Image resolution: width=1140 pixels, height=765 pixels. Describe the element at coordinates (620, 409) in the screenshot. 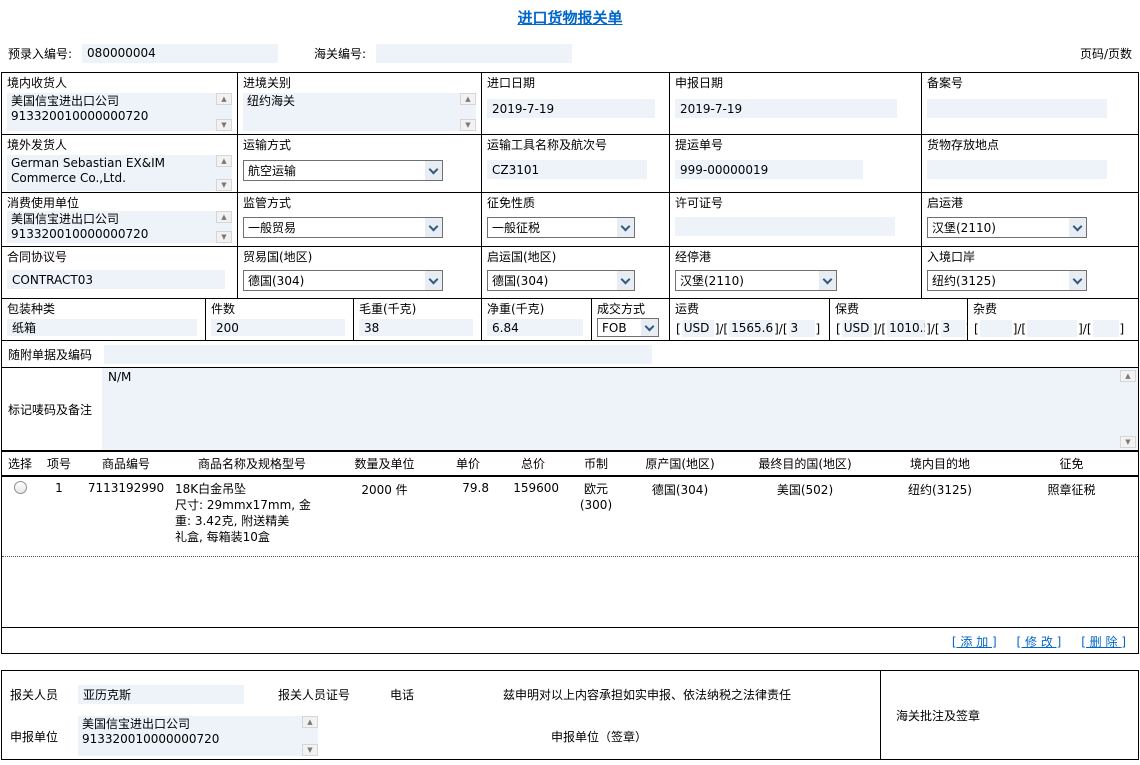

I see `marks-textarea: N/M` at that location.